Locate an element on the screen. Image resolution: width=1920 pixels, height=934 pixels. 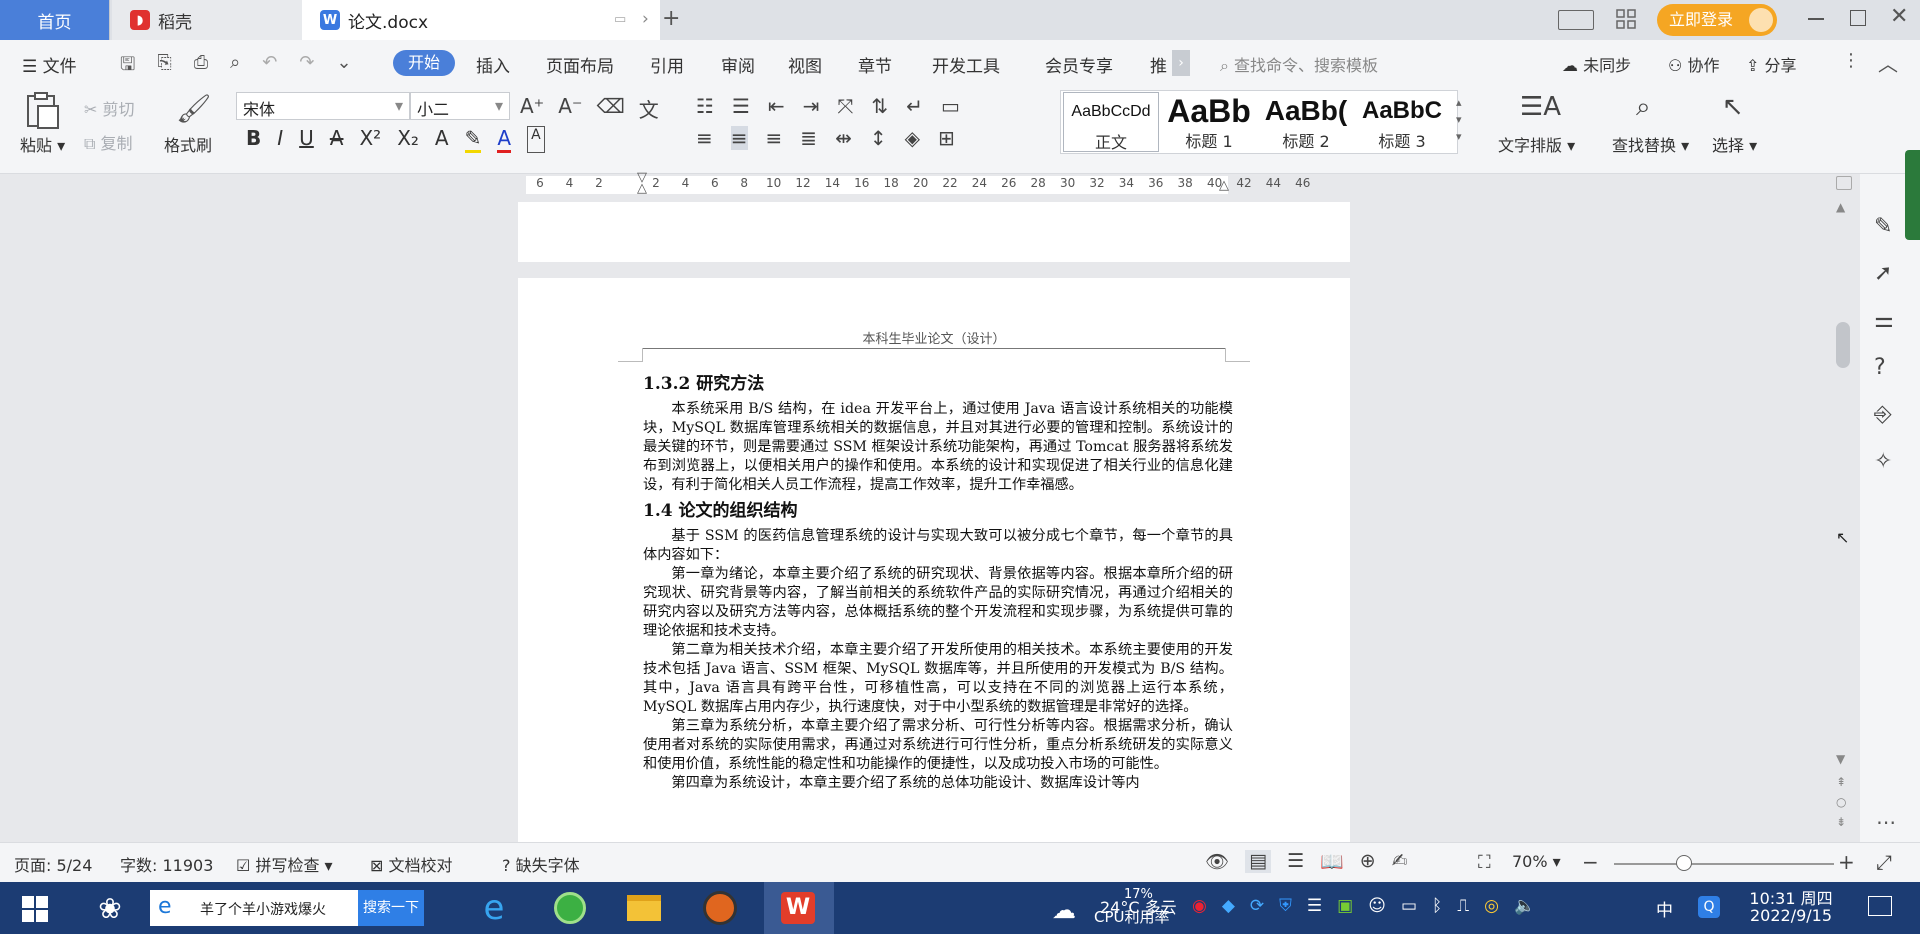
tab-document: W 论文.docx ▭ › is located at coordinates (481, 20).